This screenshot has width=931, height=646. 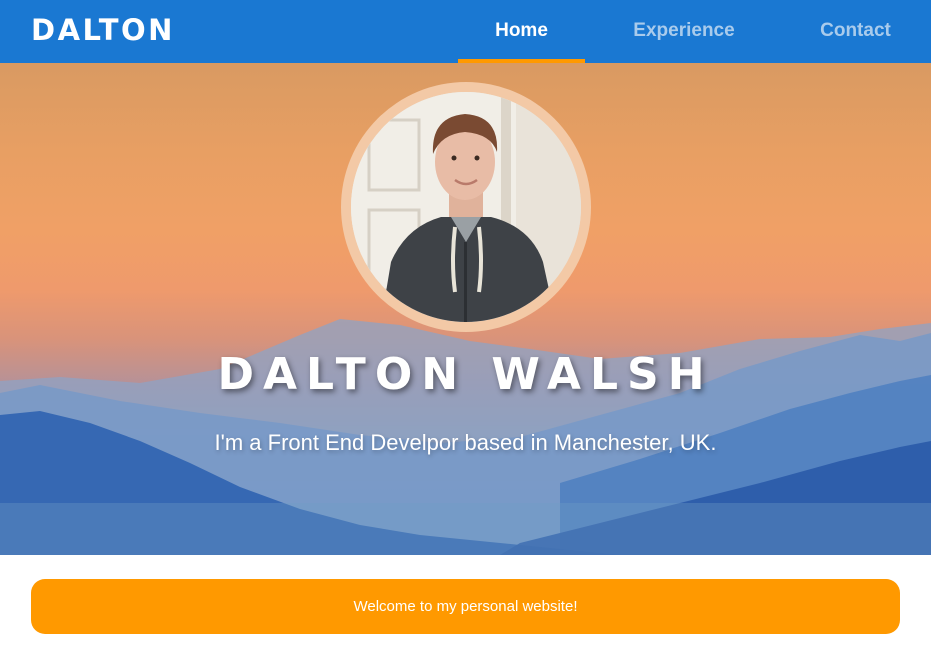 I want to click on brand-logo: DALTON, so click(x=103, y=30).